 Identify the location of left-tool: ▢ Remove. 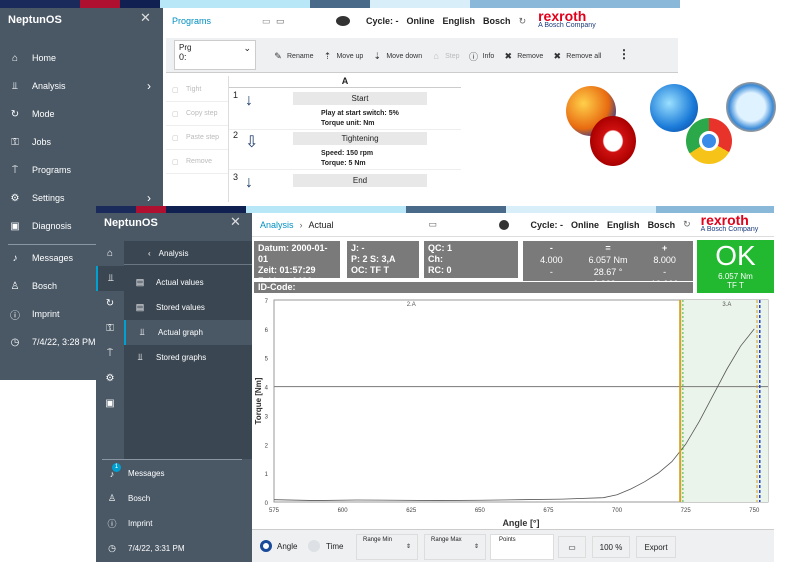
(197, 162).